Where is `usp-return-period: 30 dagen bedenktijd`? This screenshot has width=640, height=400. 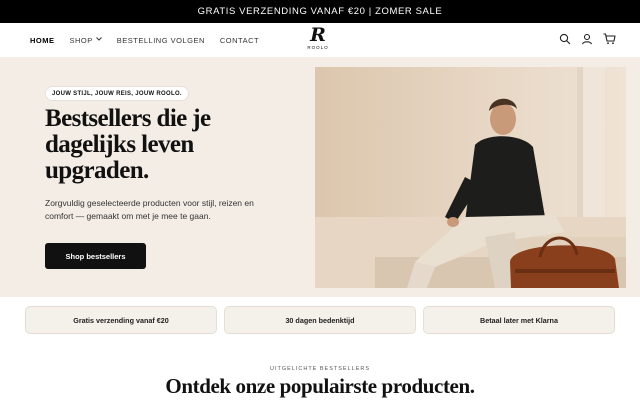
usp-return-period: 30 dagen bedenktijd is located at coordinates (320, 320).